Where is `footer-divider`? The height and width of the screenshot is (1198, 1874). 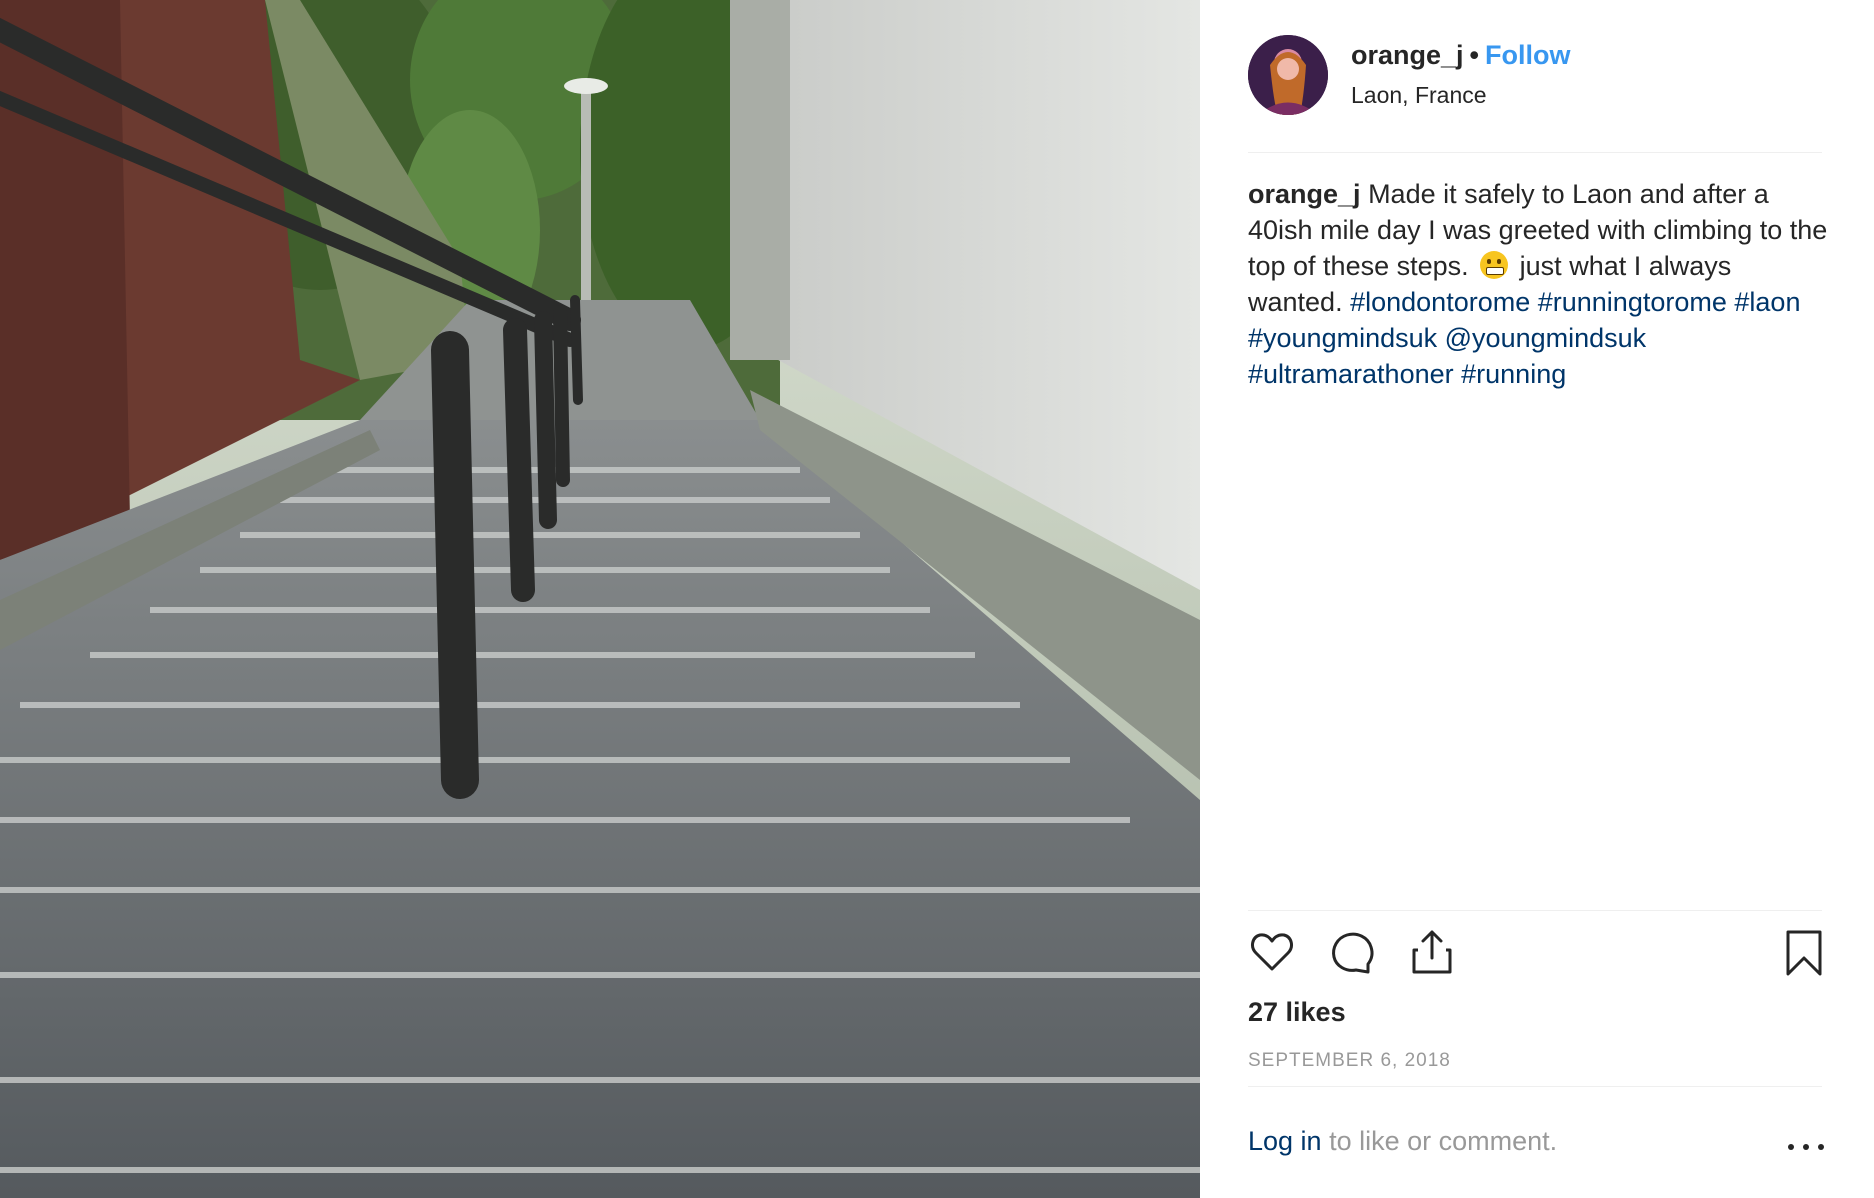 footer-divider is located at coordinates (1535, 1086).